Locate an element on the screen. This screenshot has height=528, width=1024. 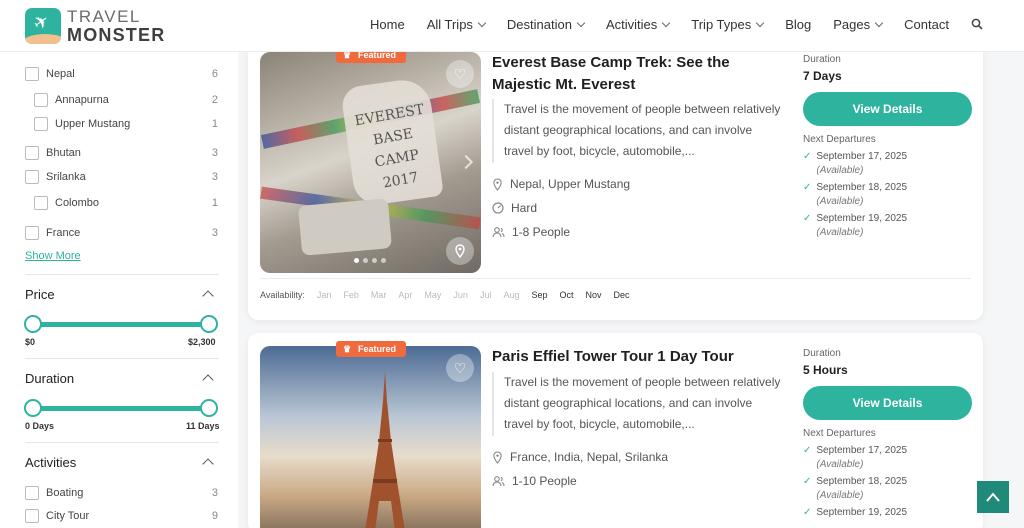
month-jan: Jan is located at coordinates (324, 295).